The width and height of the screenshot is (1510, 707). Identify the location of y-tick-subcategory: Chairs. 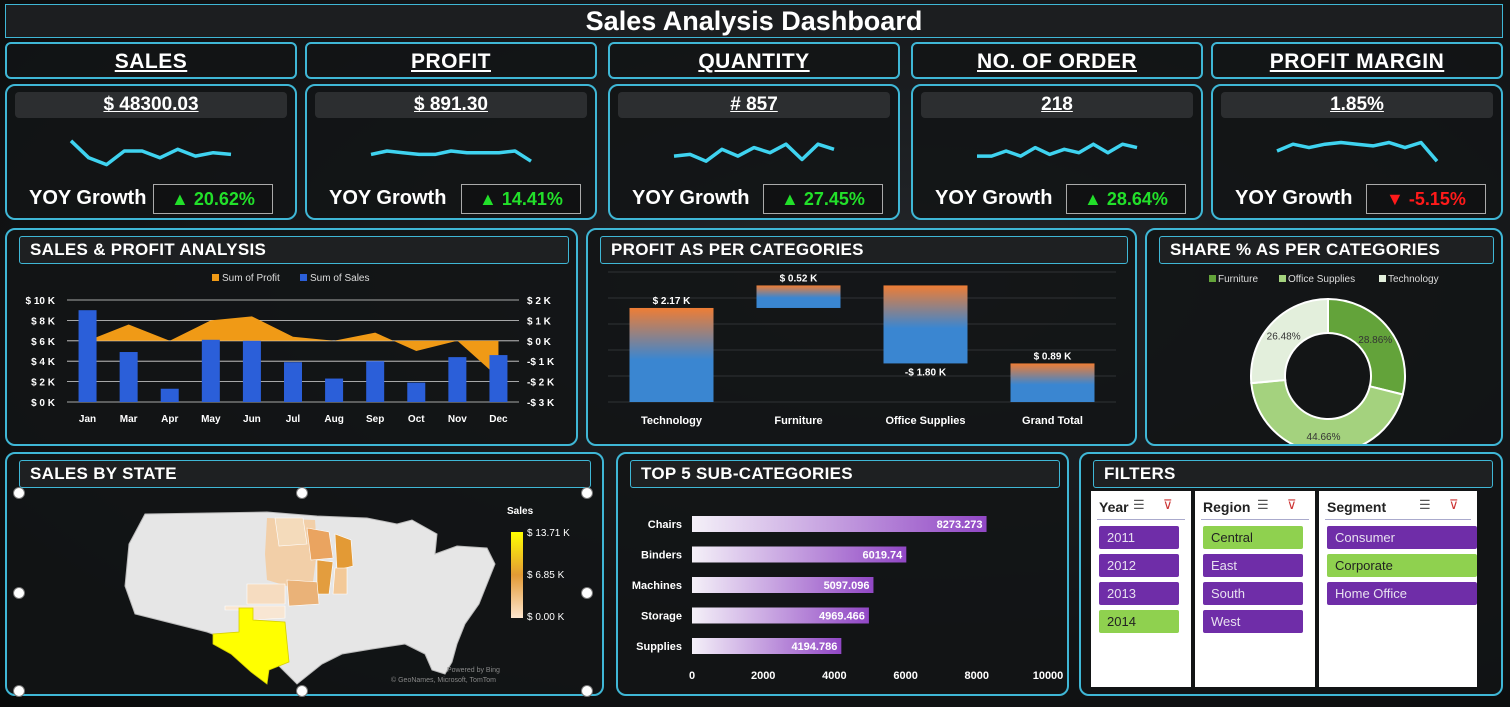
(665, 525).